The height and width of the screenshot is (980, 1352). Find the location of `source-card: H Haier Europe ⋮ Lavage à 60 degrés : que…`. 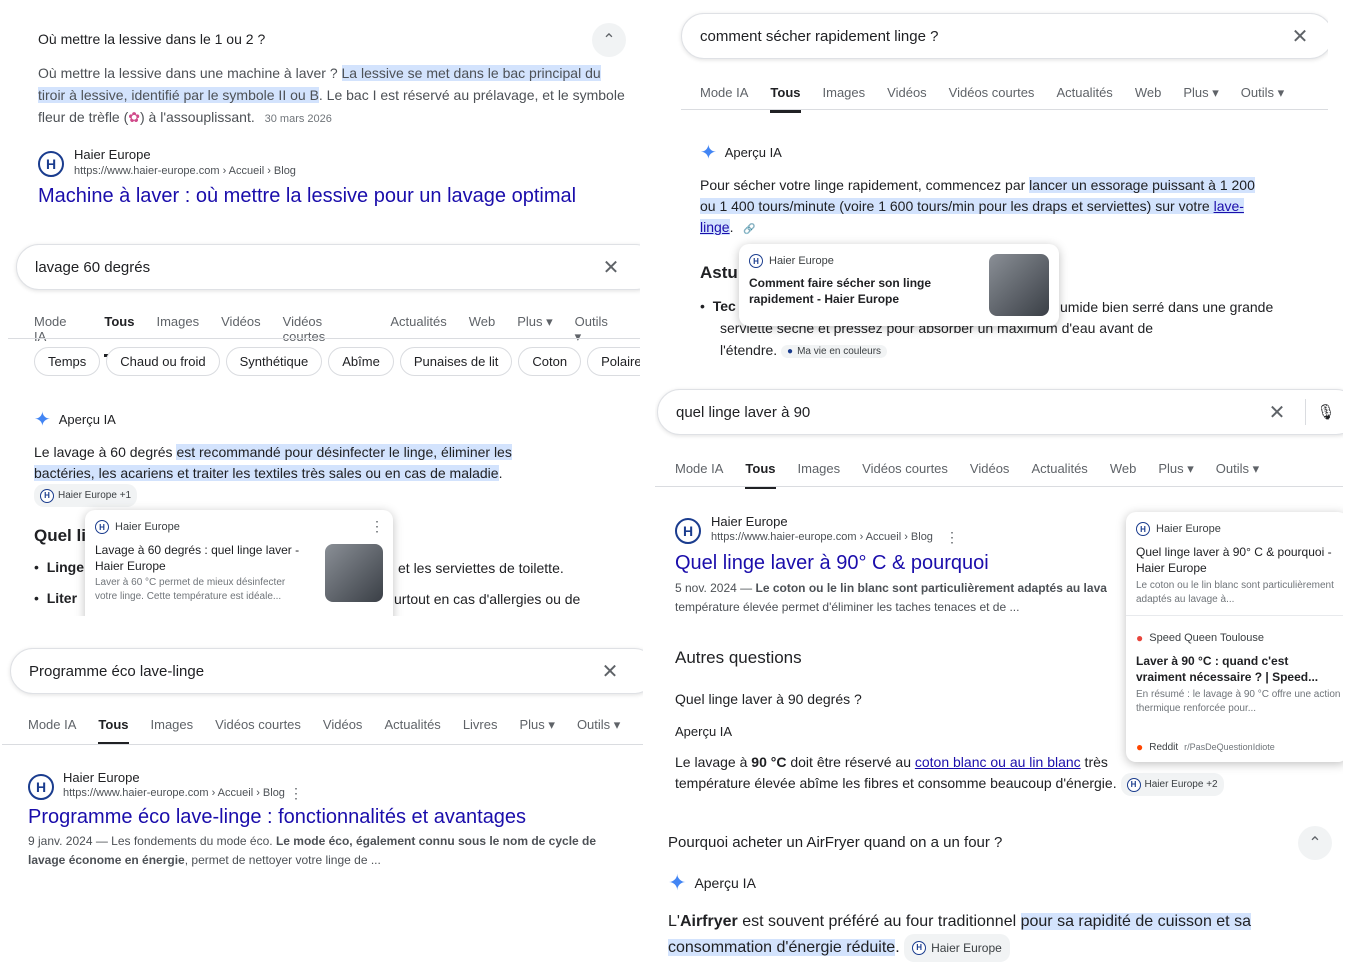

source-card: H Haier Europe ⋮ Lavage à 60 degrés : que… is located at coordinates (239, 563).